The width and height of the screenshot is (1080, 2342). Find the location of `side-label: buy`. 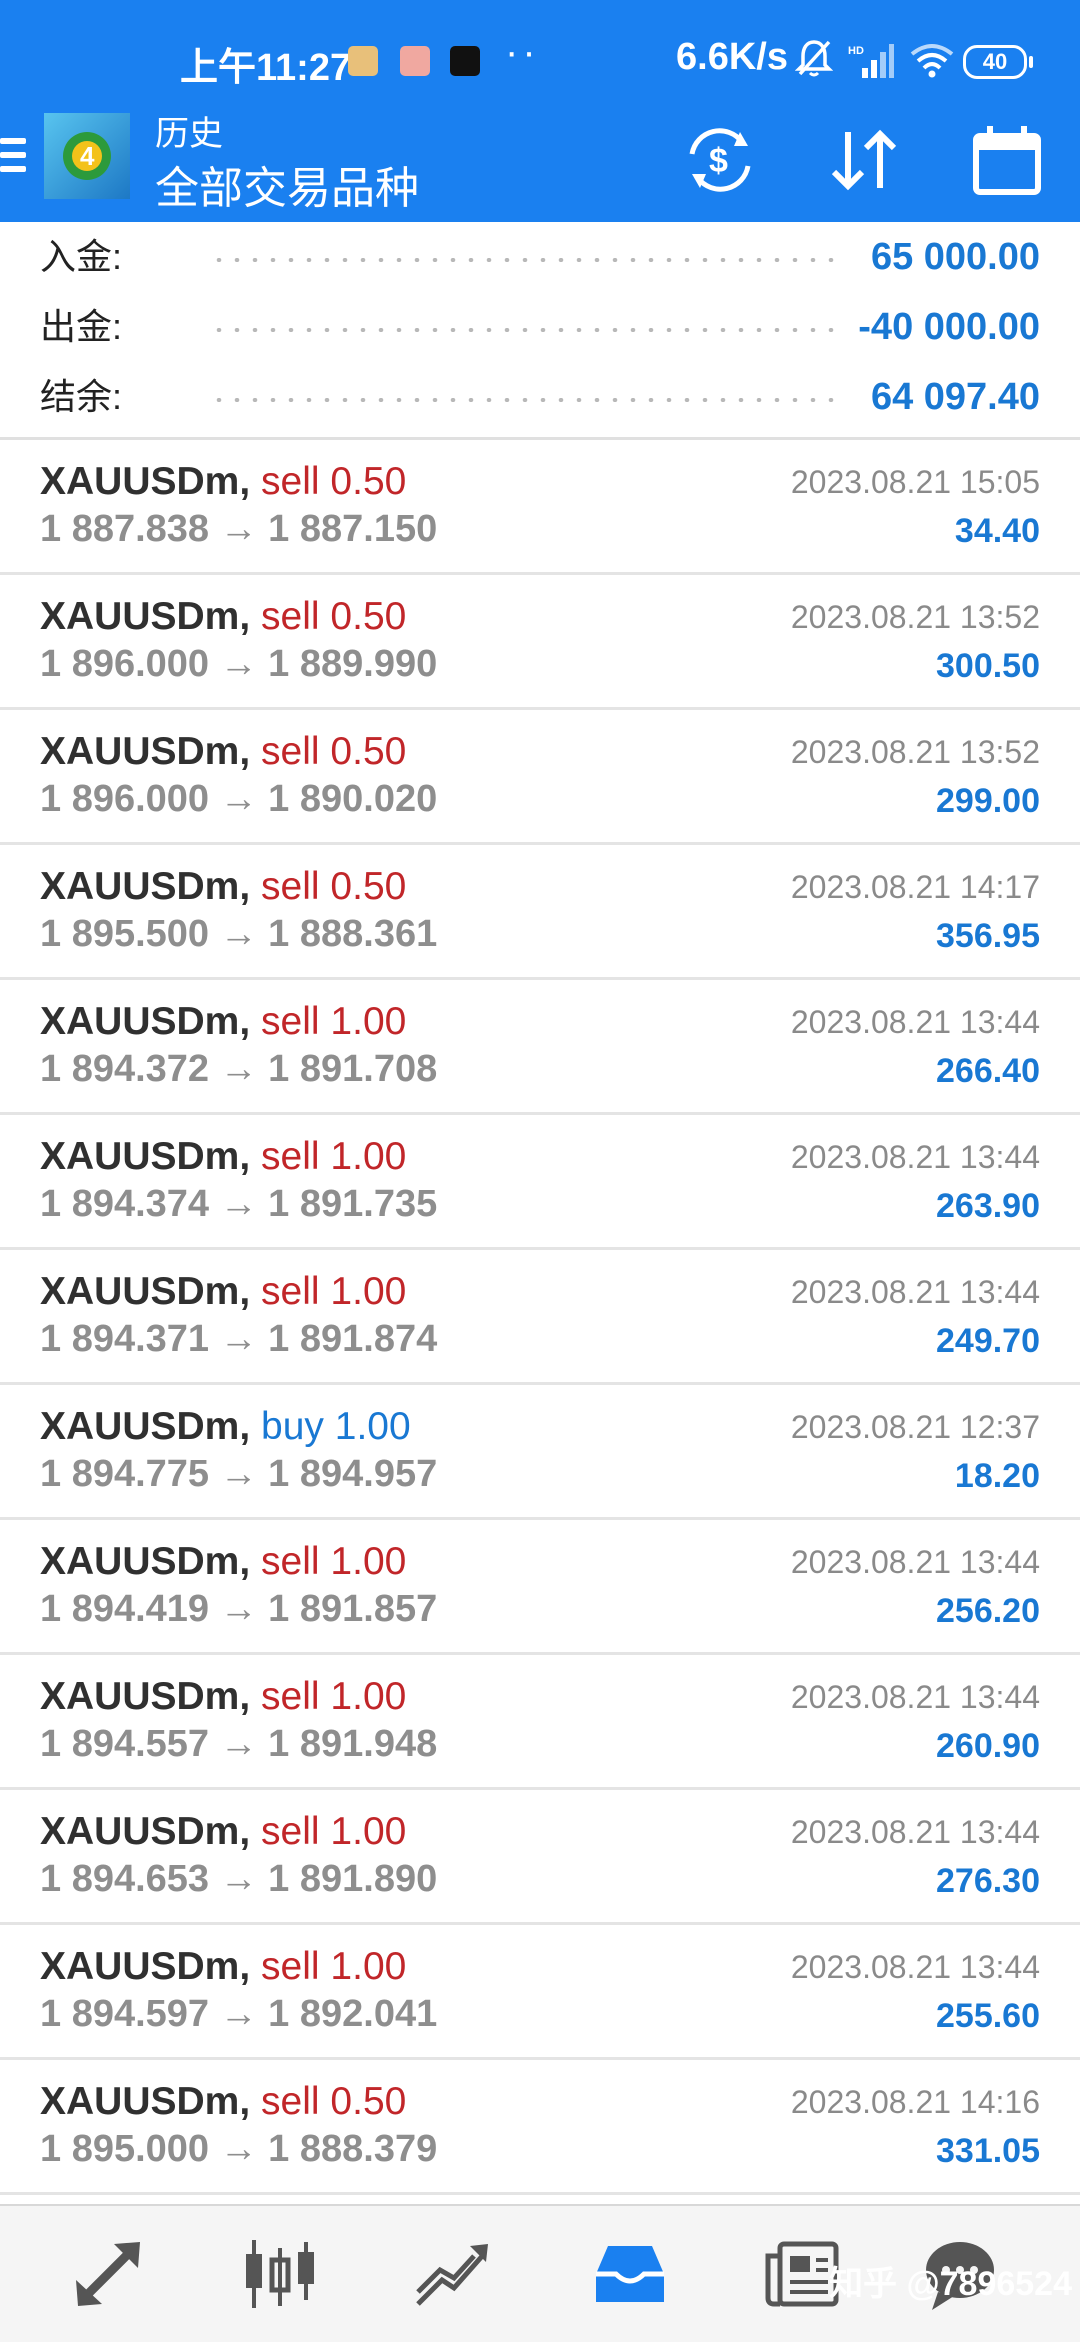

side-label: buy is located at coordinates (292, 1426).